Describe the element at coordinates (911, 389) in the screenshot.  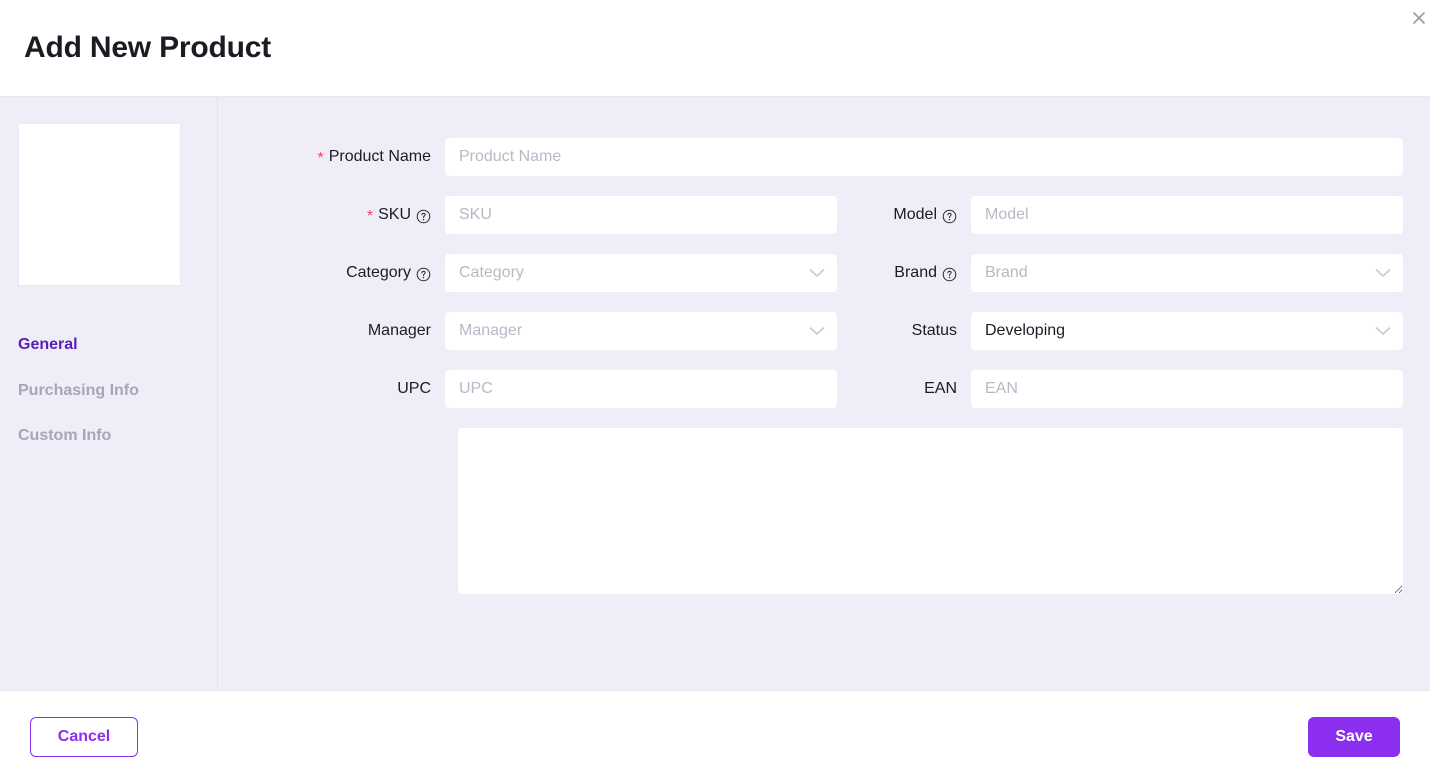
I see `label-ean: EAN` at that location.